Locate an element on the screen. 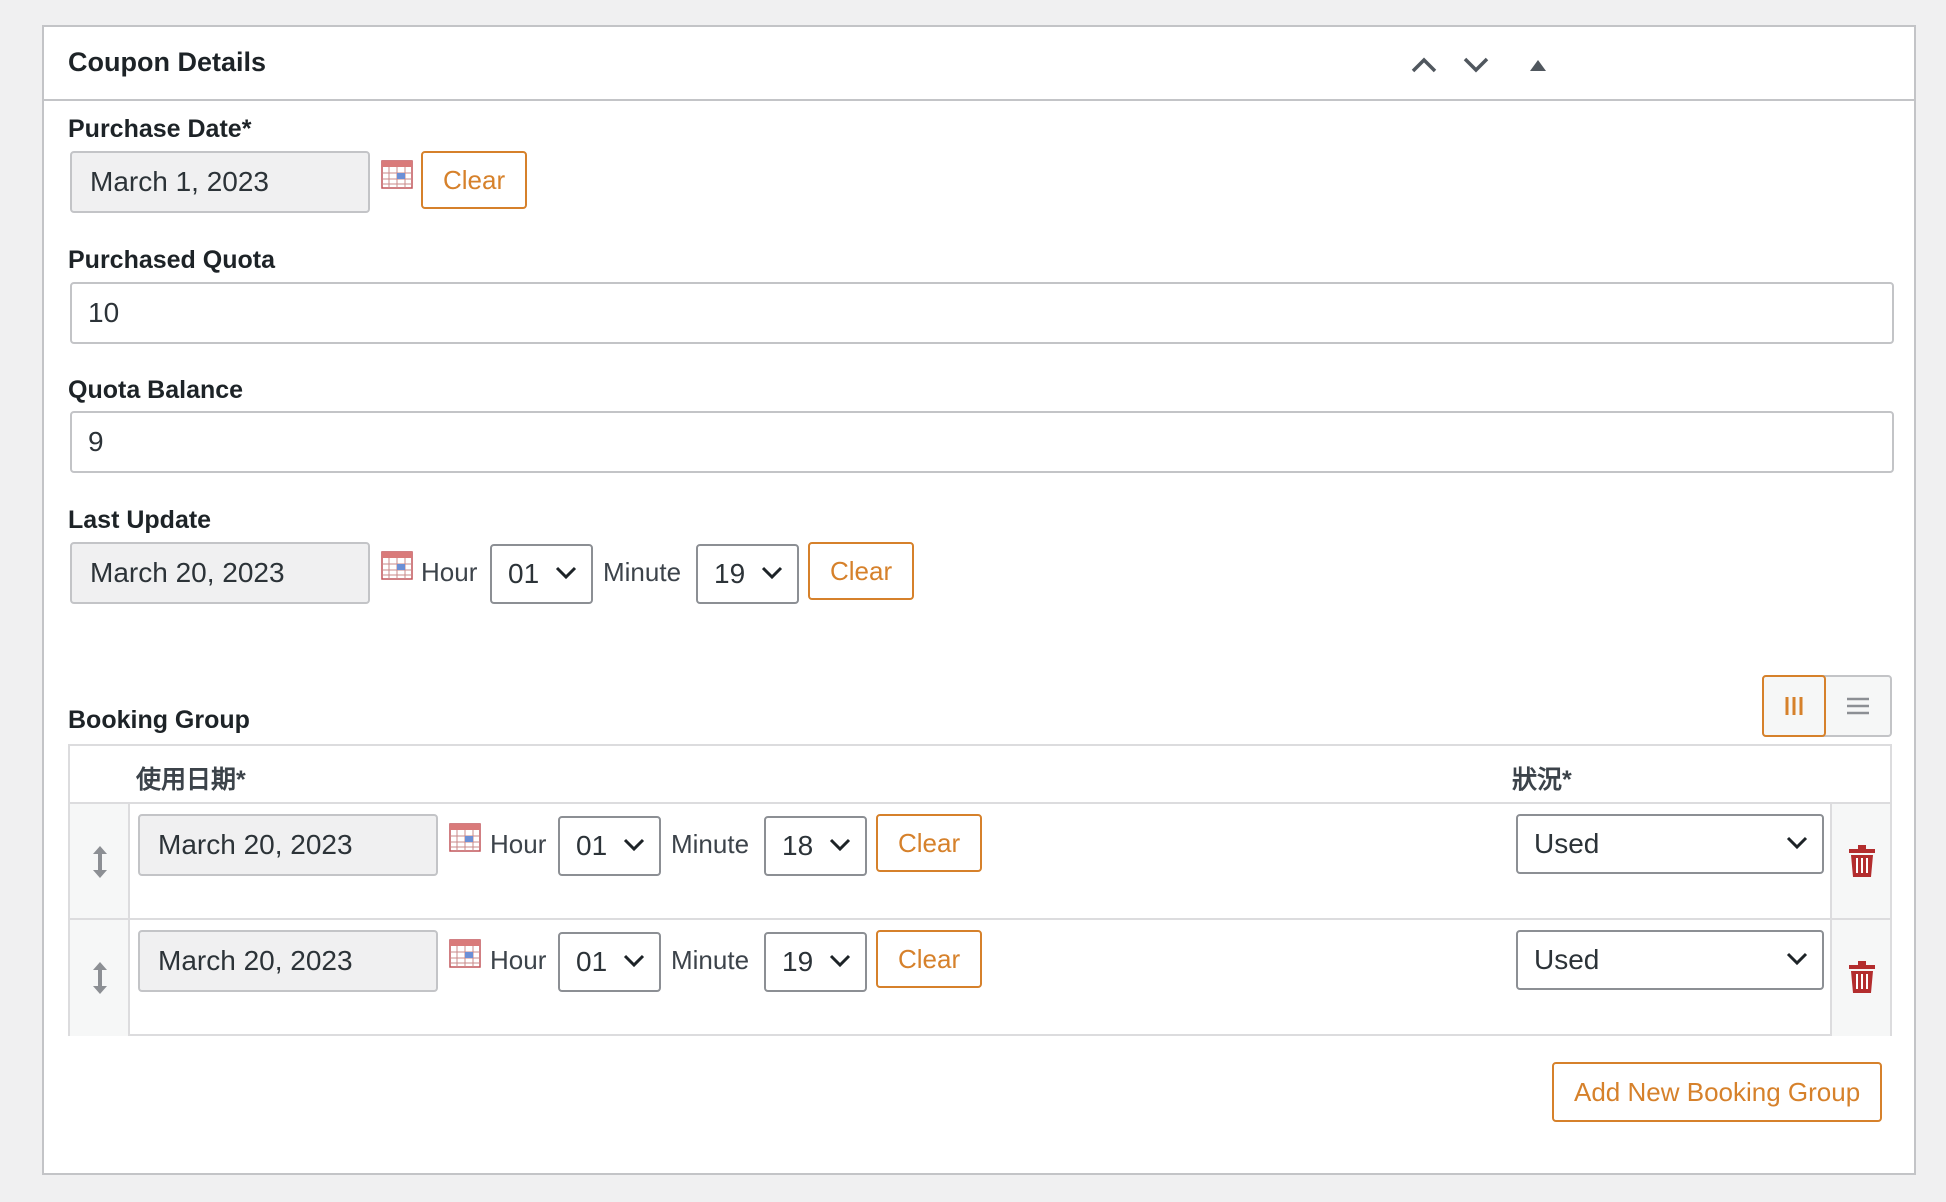  row-minute-select: 19 is located at coordinates (815, 962).